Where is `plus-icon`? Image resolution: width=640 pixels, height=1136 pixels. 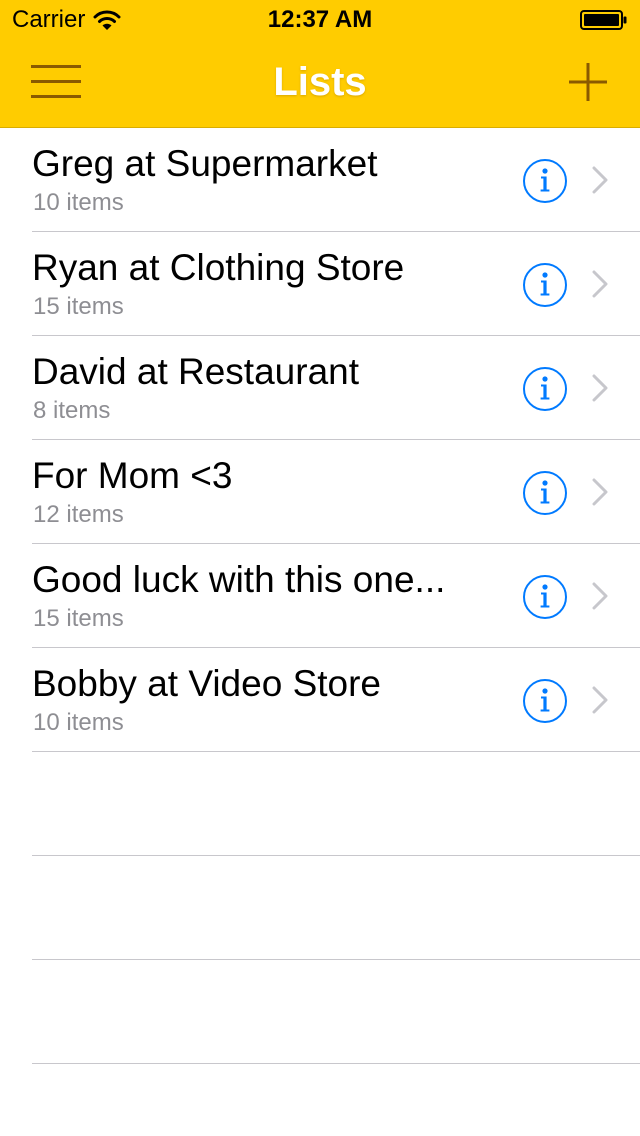 plus-icon is located at coordinates (588, 82).